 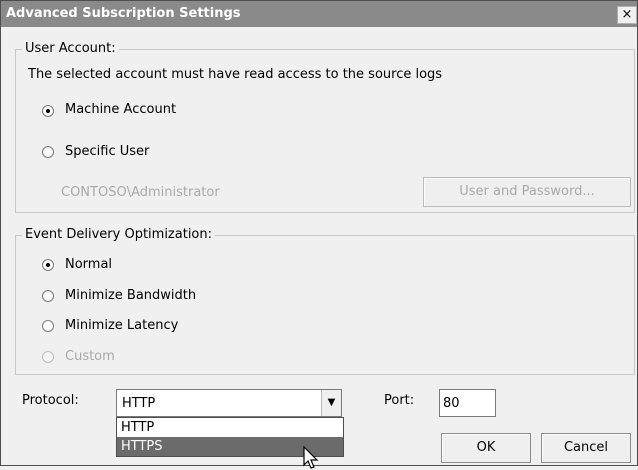 I want to click on custom-label: Custom, so click(x=90, y=356).